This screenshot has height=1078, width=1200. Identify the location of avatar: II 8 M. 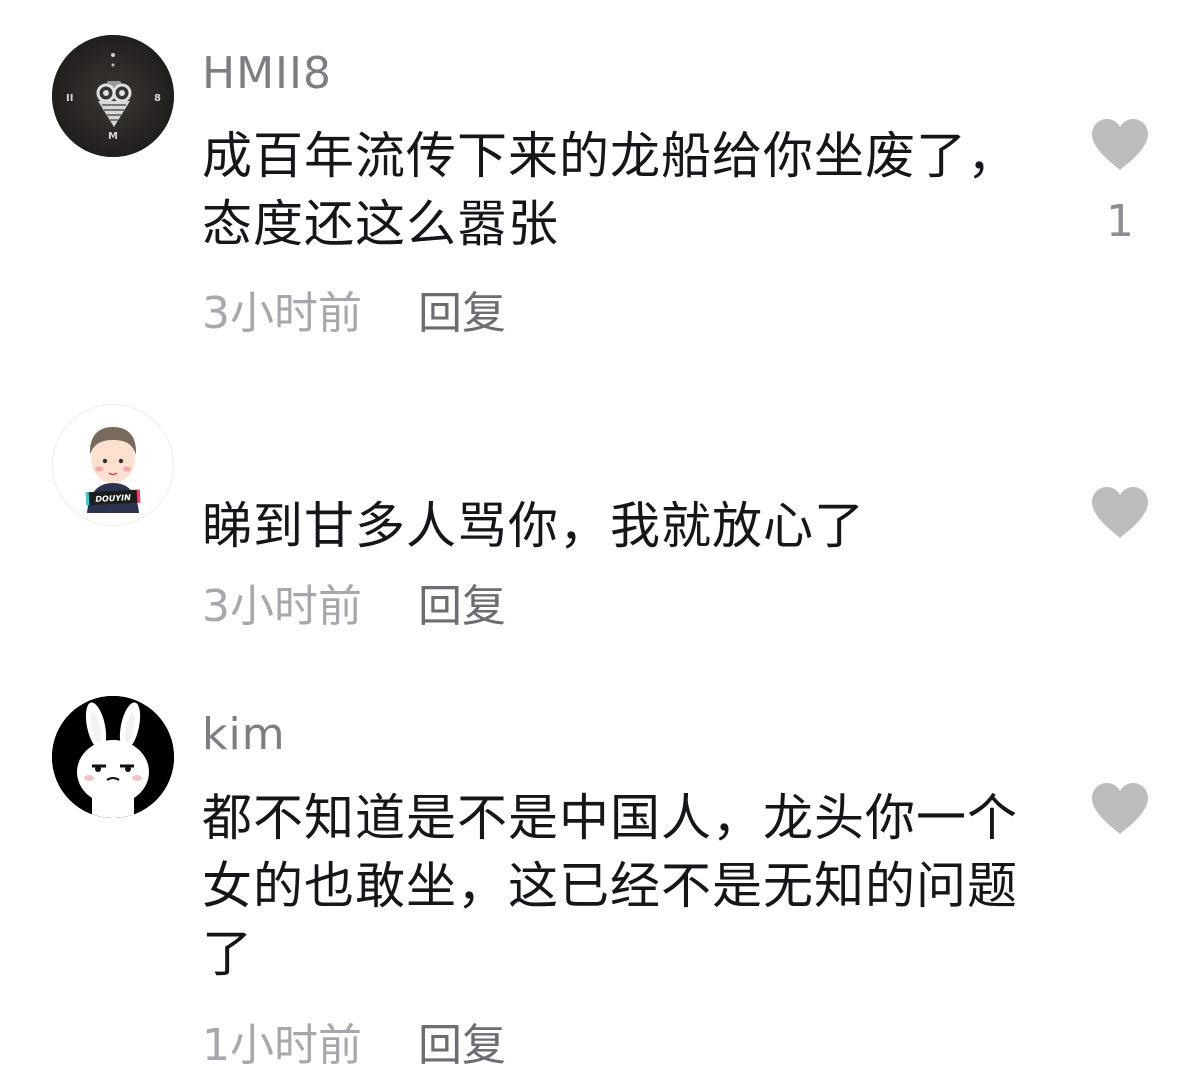
(113, 96).